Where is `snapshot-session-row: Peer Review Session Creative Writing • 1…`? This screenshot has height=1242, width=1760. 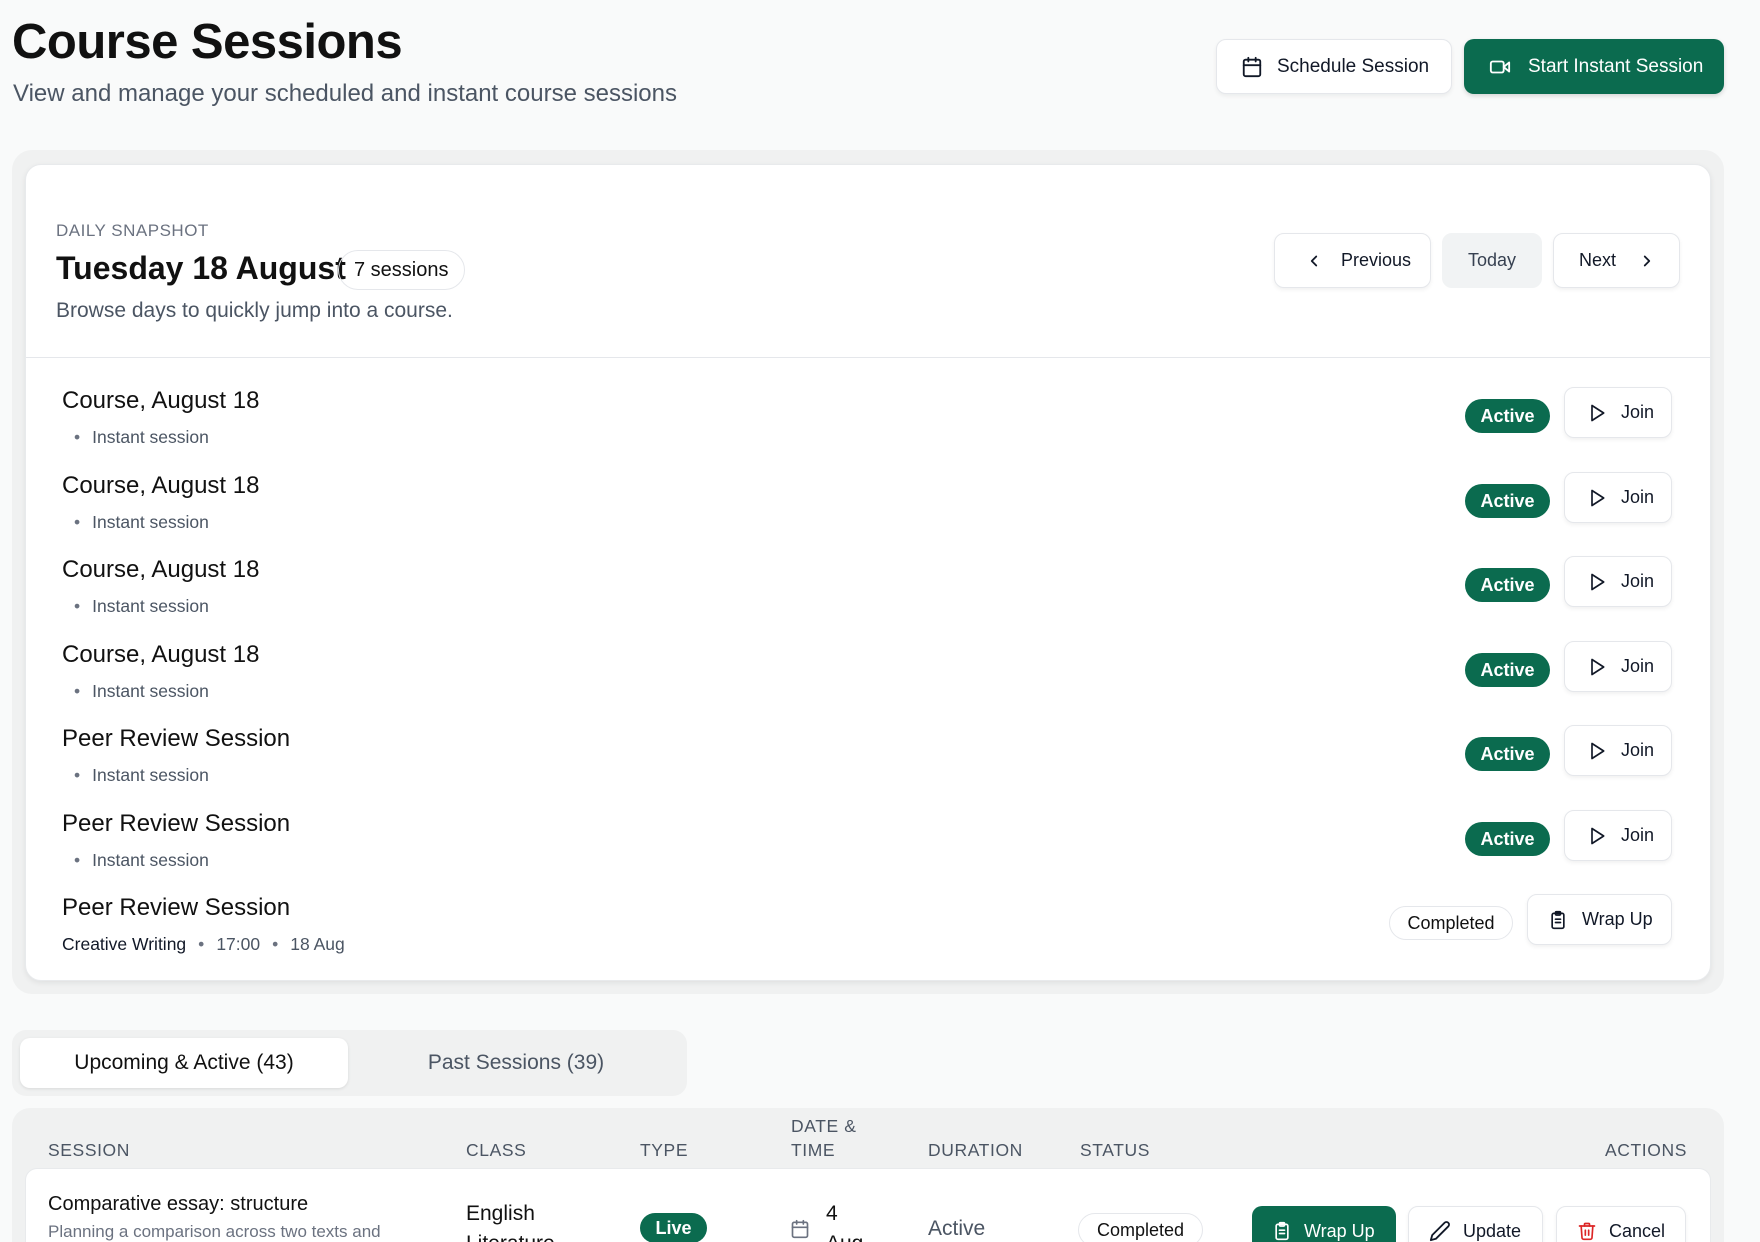 snapshot-session-row: Peer Review Session Creative Writing • 1… is located at coordinates (867, 934).